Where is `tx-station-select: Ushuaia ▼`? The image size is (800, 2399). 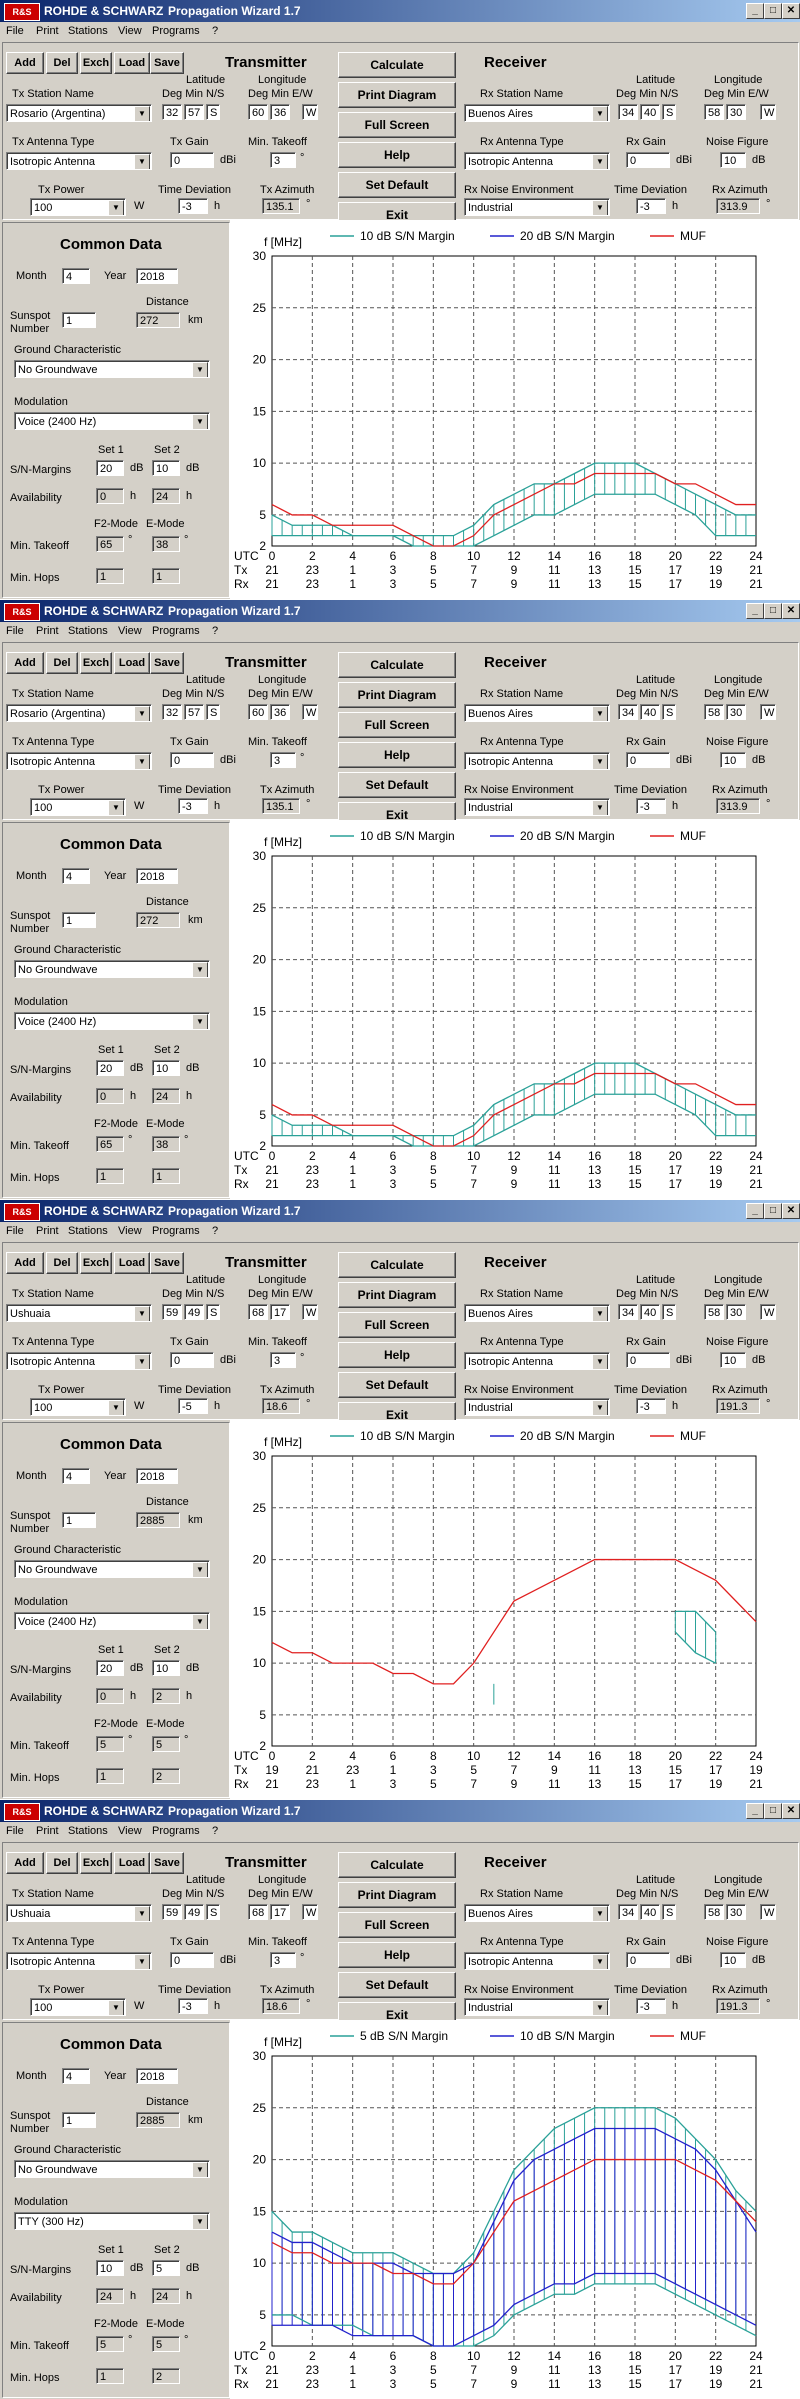 tx-station-select: Ushuaia ▼ is located at coordinates (79, 1913).